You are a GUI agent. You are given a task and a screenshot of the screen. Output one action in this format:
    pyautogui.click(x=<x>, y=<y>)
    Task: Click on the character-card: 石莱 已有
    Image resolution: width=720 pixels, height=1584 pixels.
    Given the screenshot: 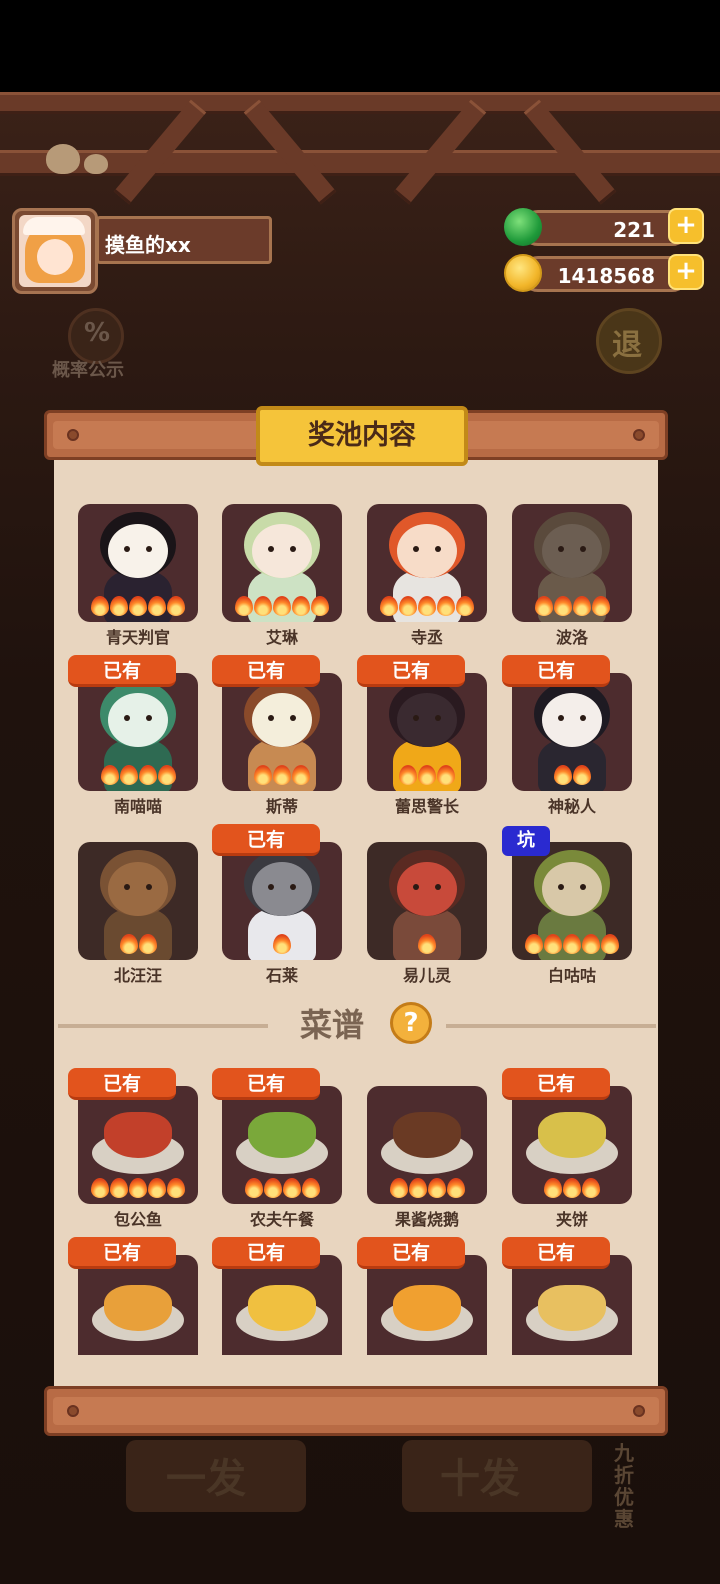 What is the action you would take?
    pyautogui.click(x=277, y=906)
    